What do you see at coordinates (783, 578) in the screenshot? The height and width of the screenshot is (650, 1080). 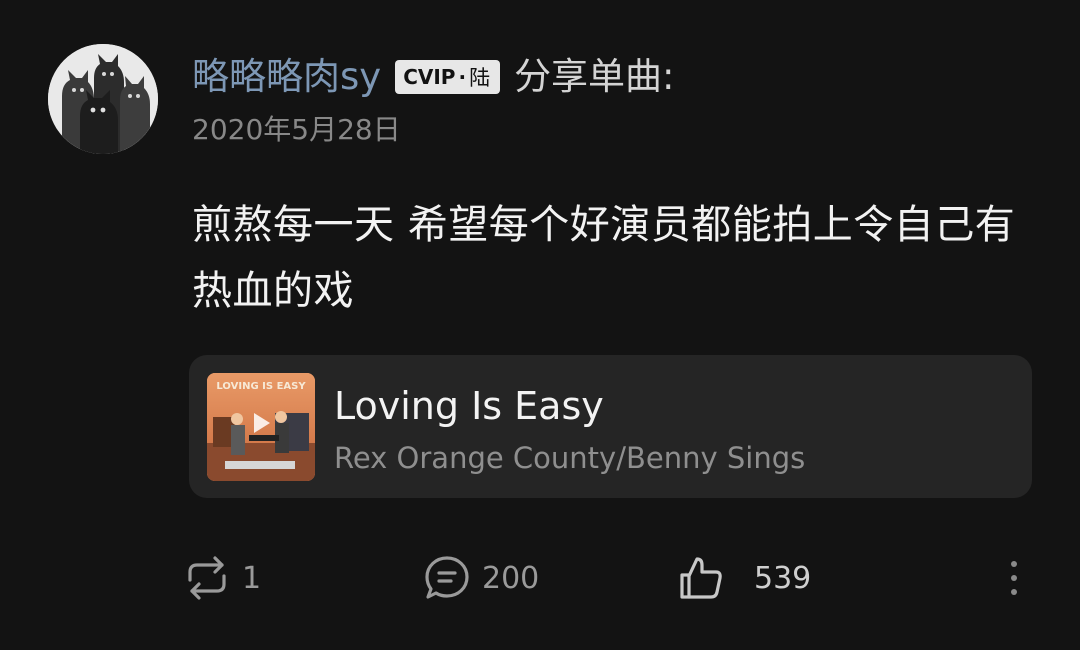 I see `like-count: 539` at bounding box center [783, 578].